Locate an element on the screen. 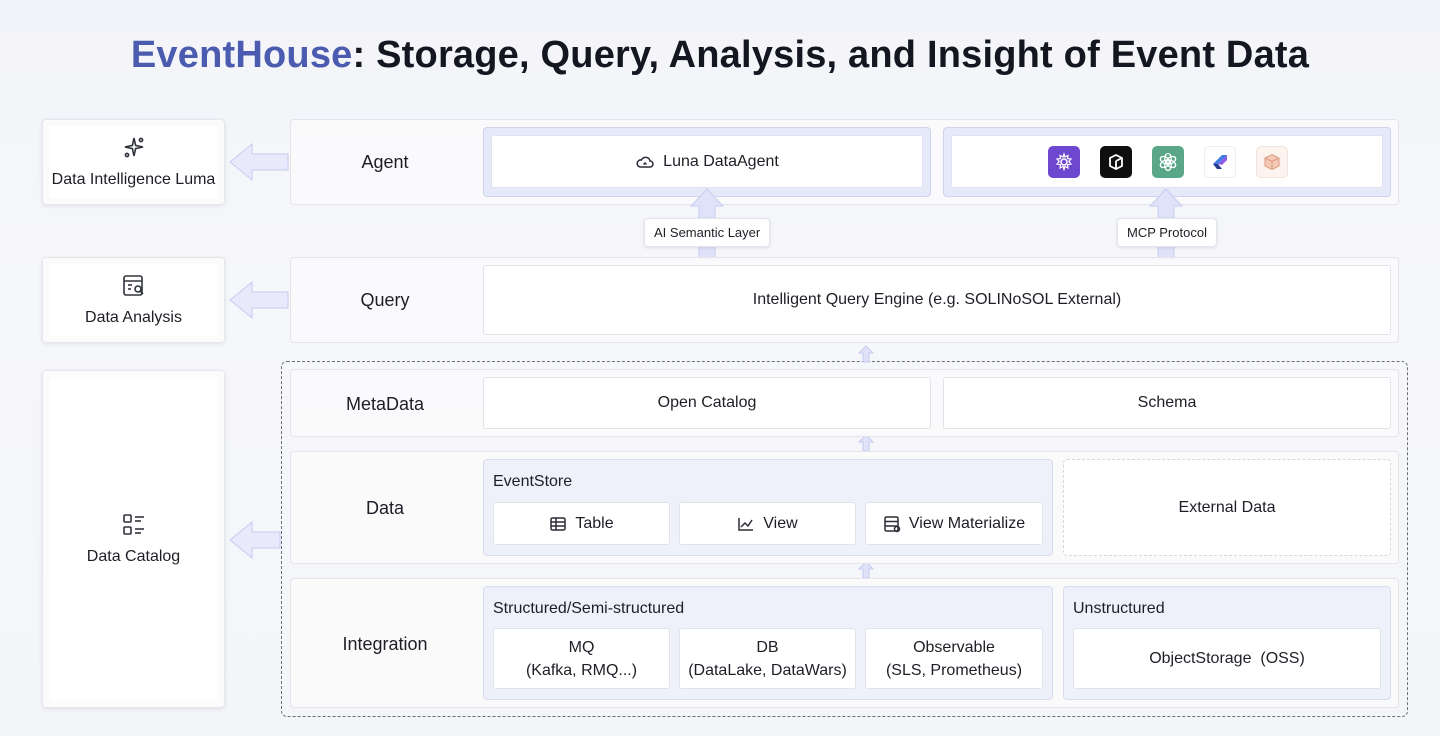 The width and height of the screenshot is (1440, 736). table-box: Table is located at coordinates (581, 523).